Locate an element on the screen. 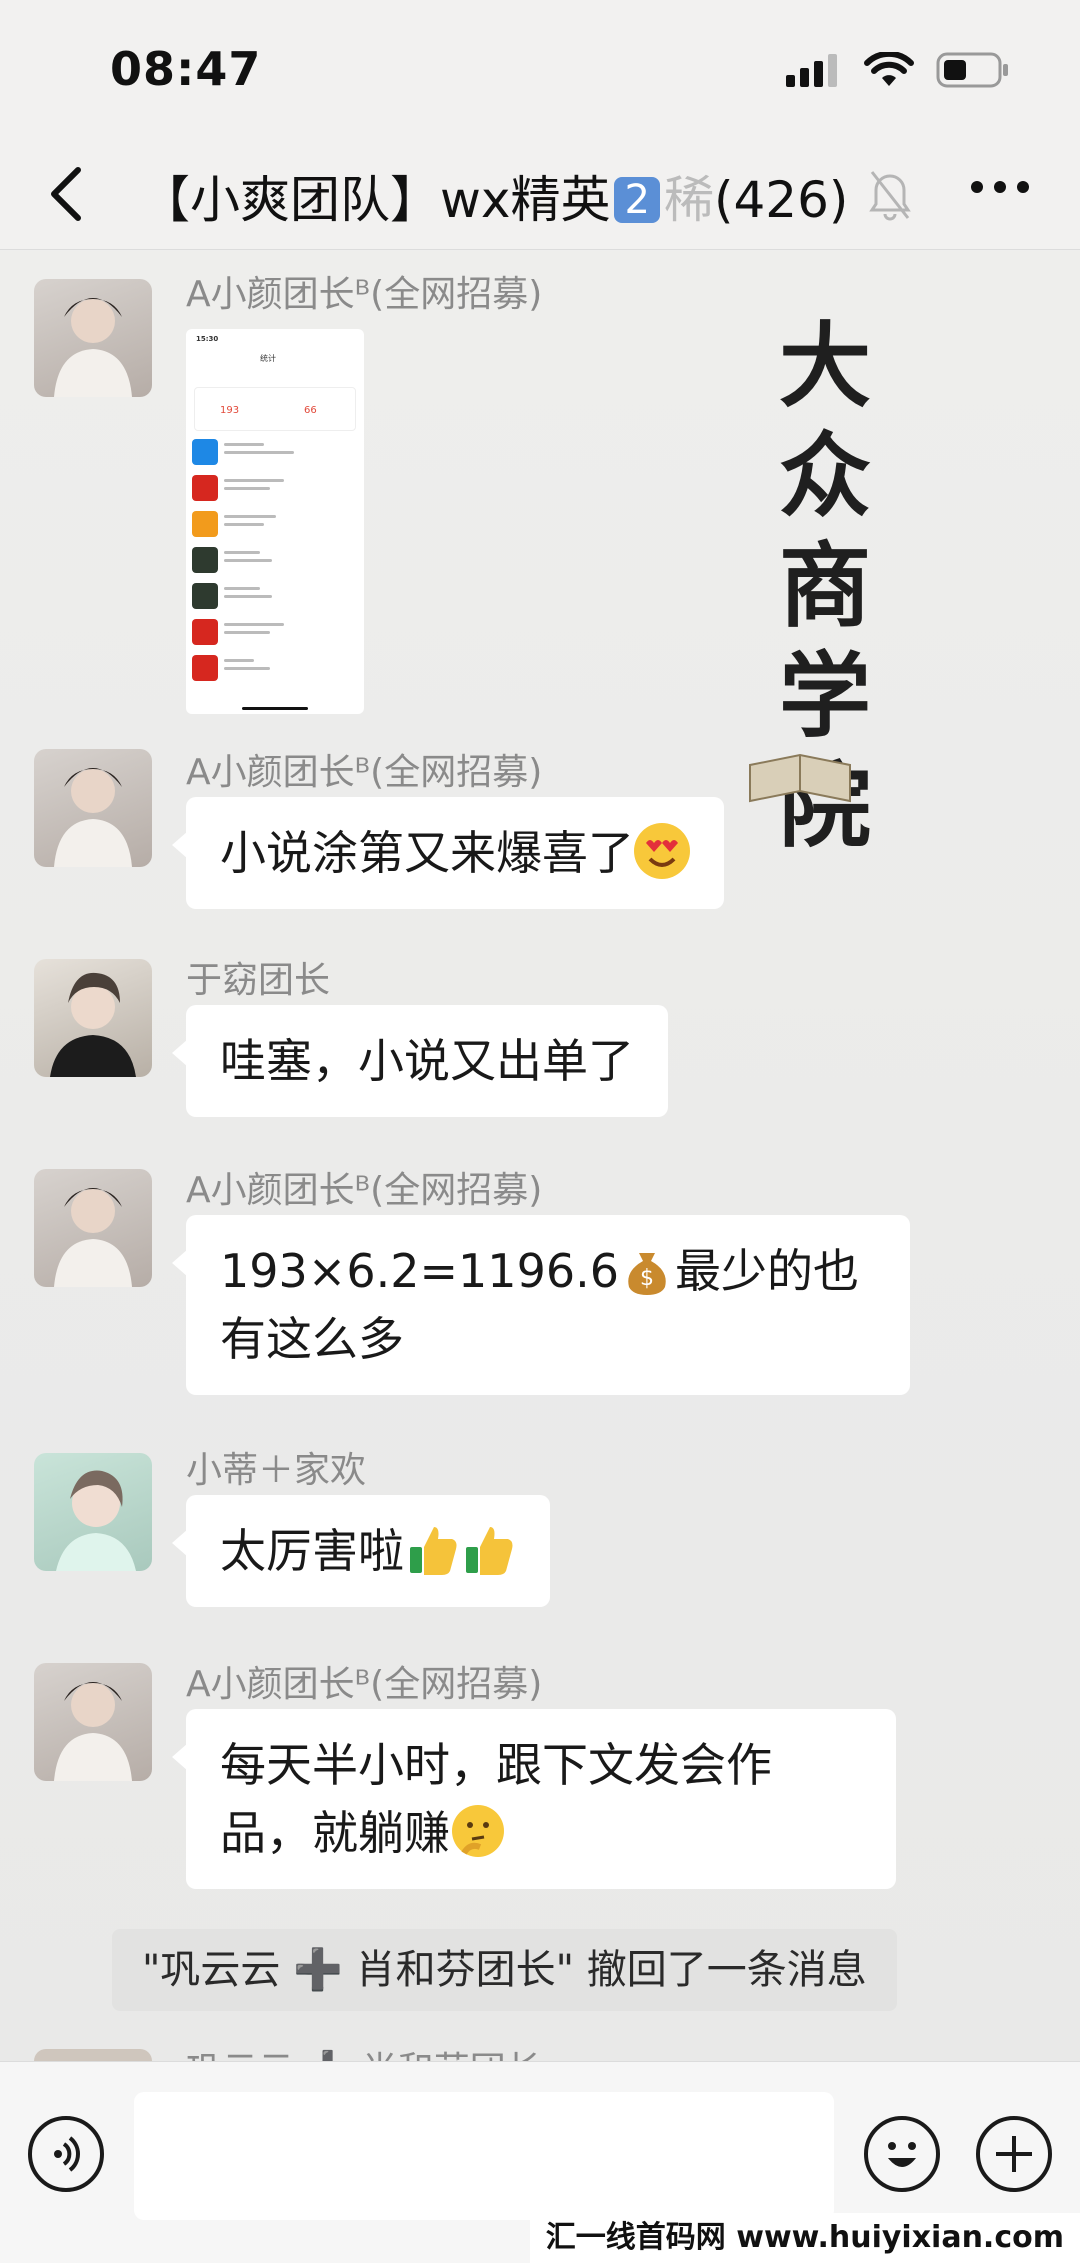 The width and height of the screenshot is (1080, 2263). heart-eyes-emoji is located at coordinates (662, 851).